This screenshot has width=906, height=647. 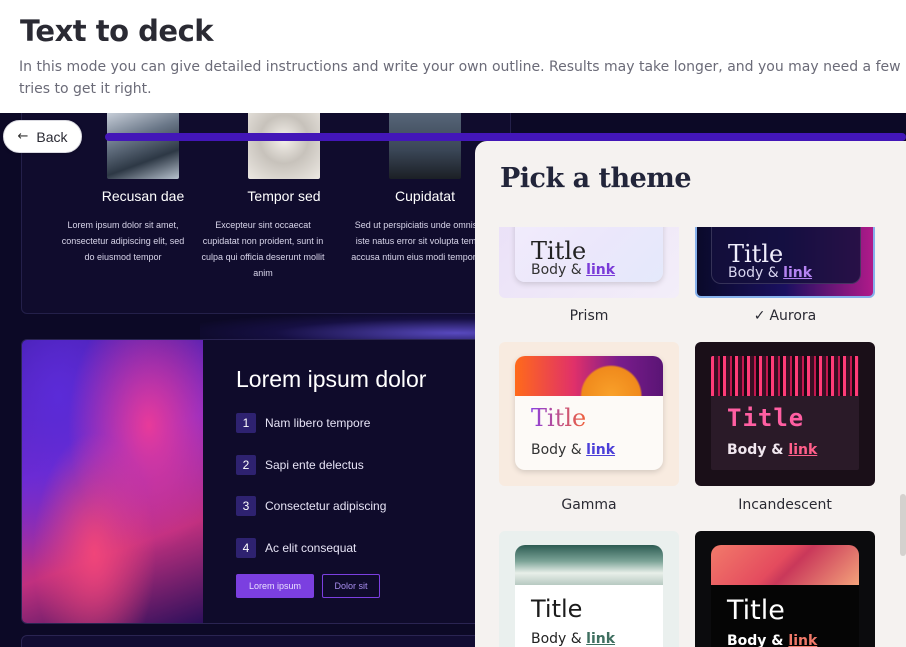 What do you see at coordinates (143, 146) in the screenshot?
I see `mountain-photo` at bounding box center [143, 146].